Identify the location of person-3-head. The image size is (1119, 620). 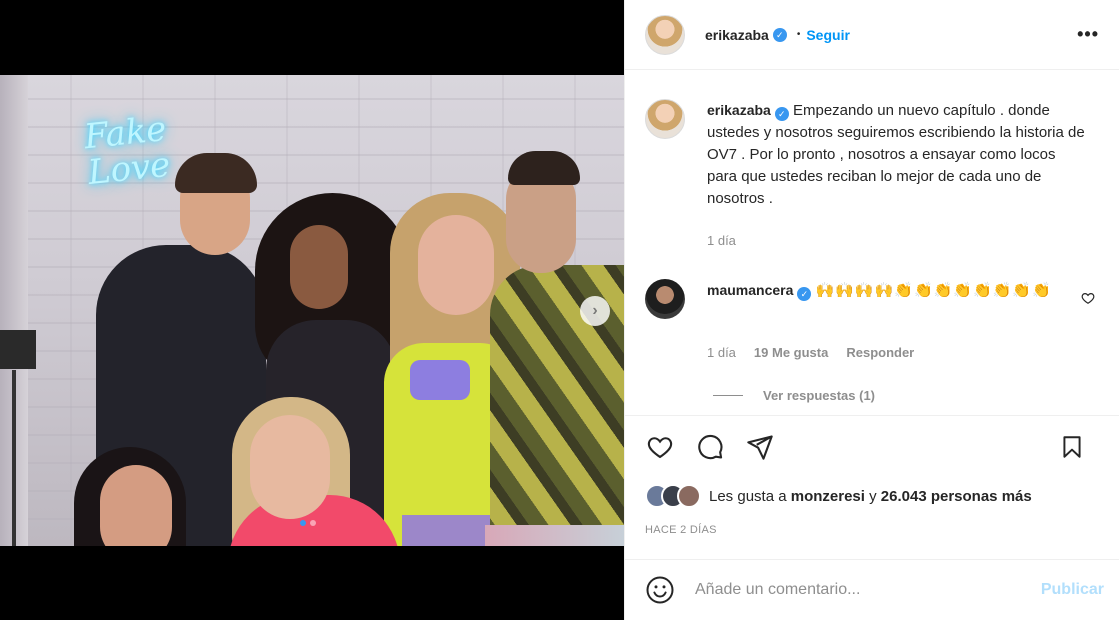
(456, 265).